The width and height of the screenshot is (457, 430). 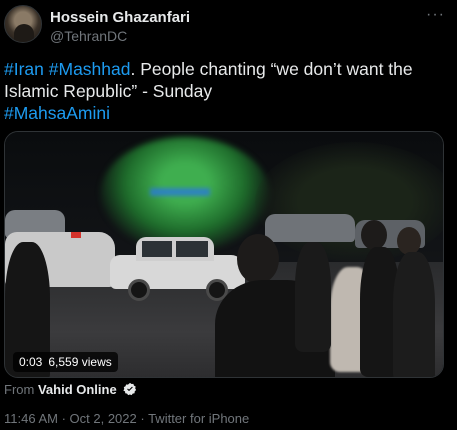 What do you see at coordinates (31, 362) in the screenshot?
I see `video-time: 0:03` at bounding box center [31, 362].